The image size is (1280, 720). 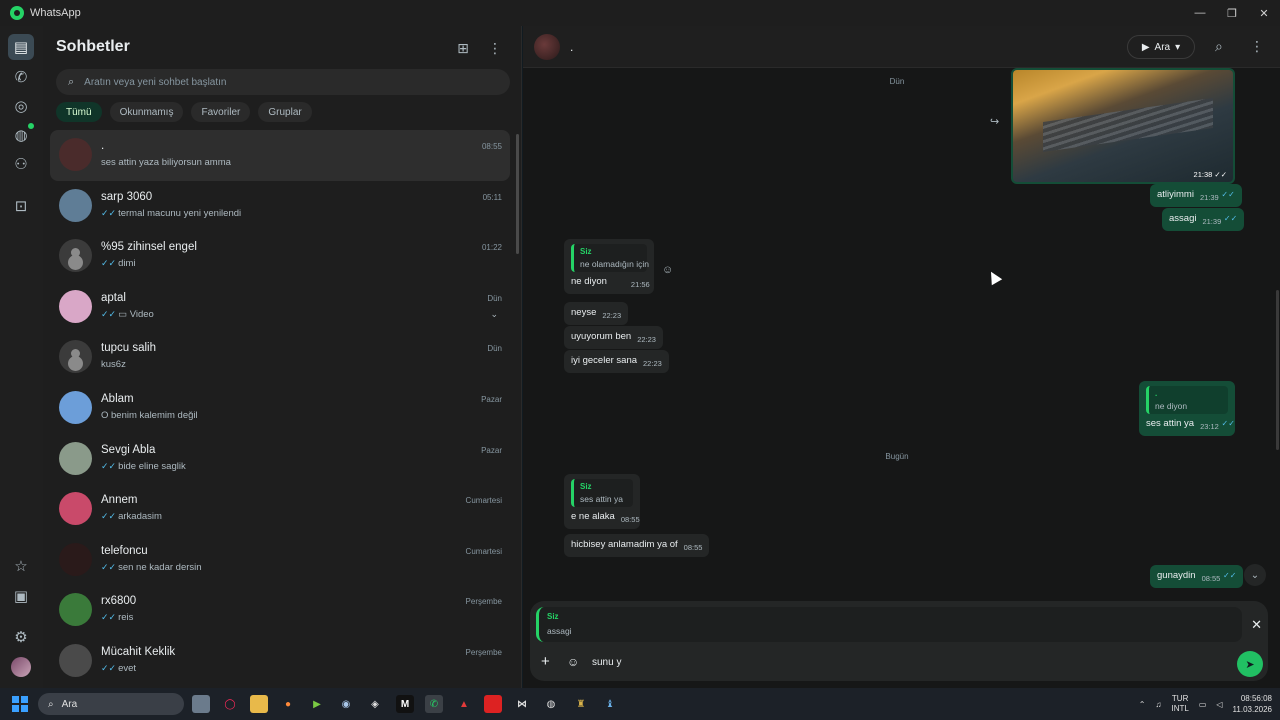 I want to click on app-icon-blue: ♝, so click(x=610, y=704).